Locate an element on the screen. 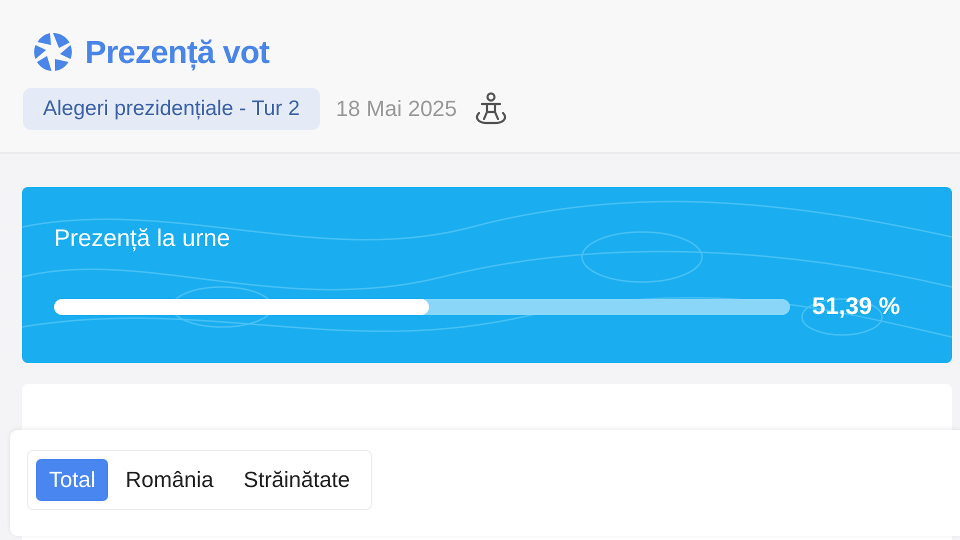 The width and height of the screenshot is (960, 540). turnout-title: Prezență la urne is located at coordinates (143, 239).